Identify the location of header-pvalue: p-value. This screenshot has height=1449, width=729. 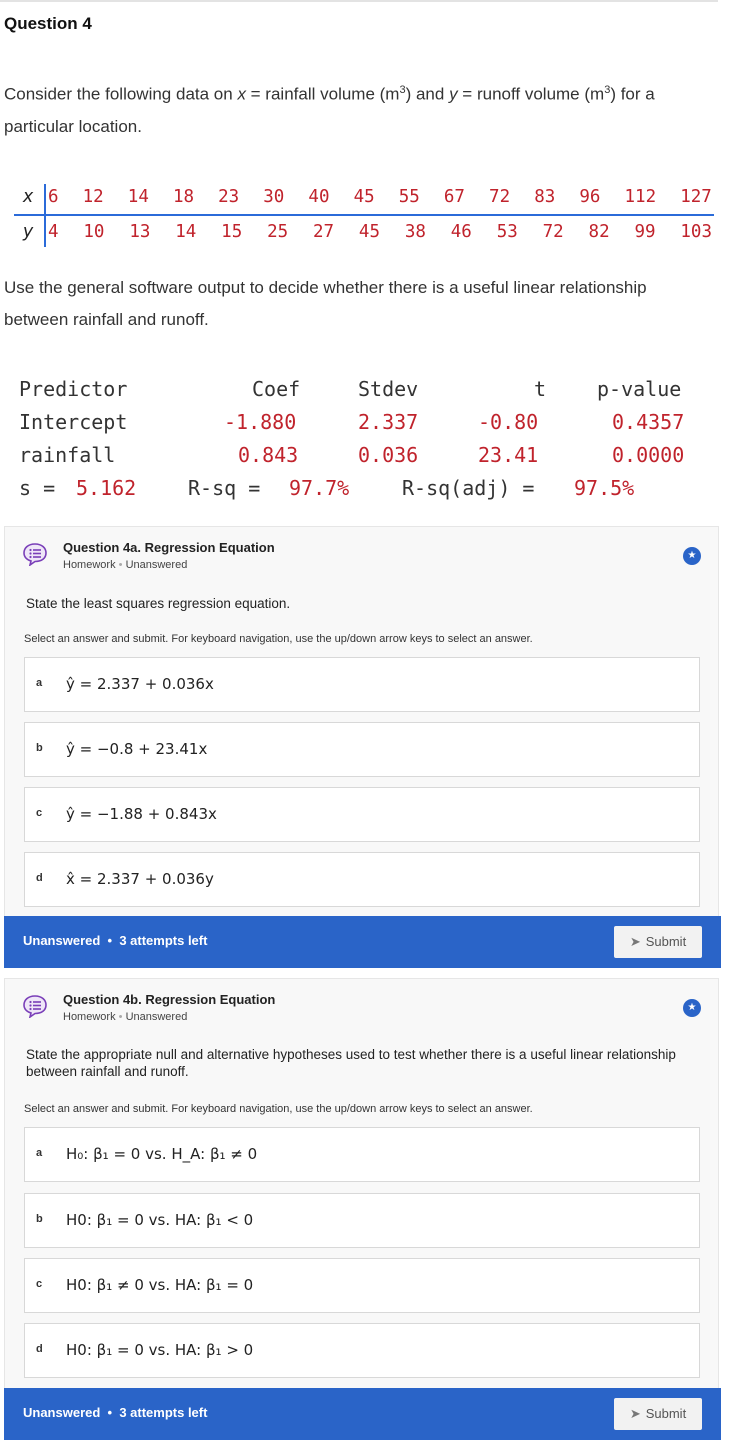
(639, 389).